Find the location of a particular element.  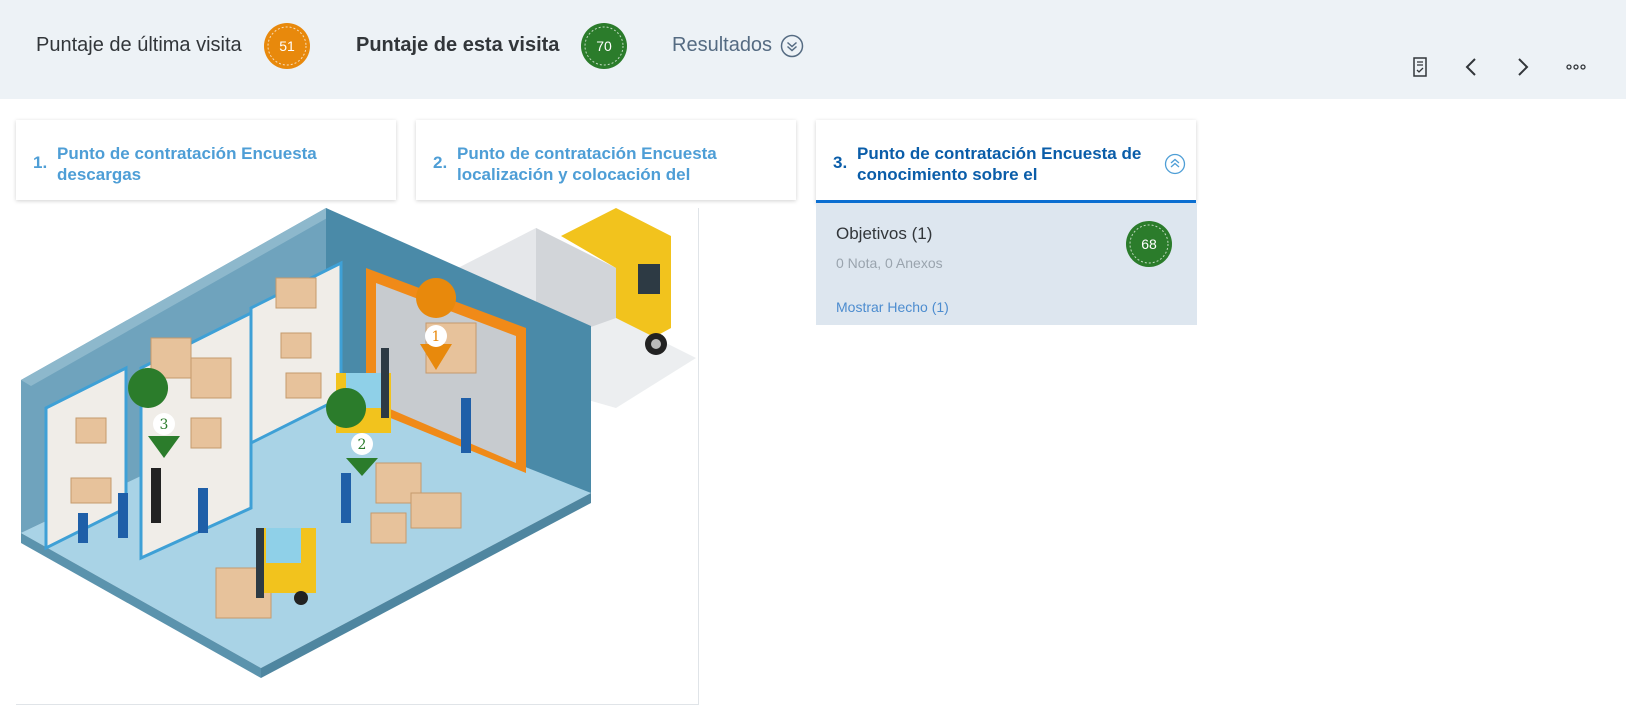

card-number: 1. is located at coordinates (40, 162).